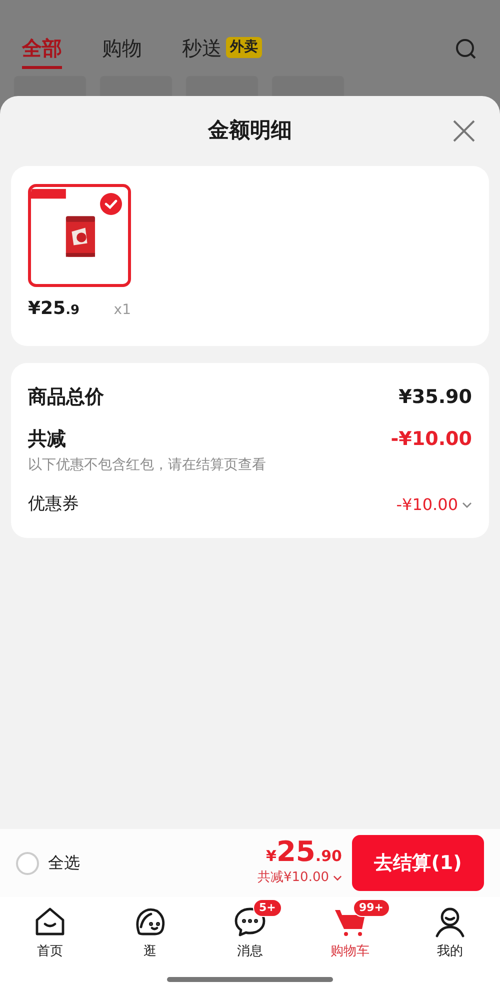 This screenshot has height=990, width=500. I want to click on category-tab: 秒送 外卖, so click(222, 49).